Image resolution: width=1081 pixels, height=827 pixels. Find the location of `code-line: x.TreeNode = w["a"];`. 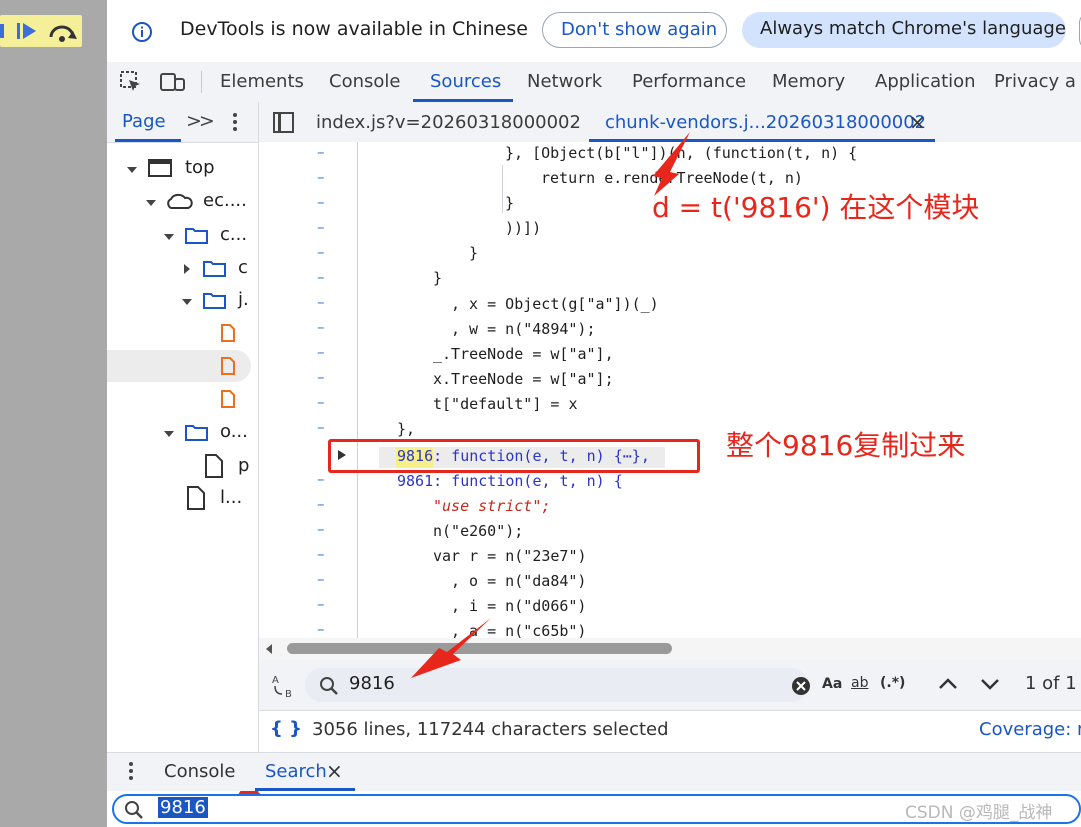

code-line: x.TreeNode = w["a"]; is located at coordinates (523, 379).